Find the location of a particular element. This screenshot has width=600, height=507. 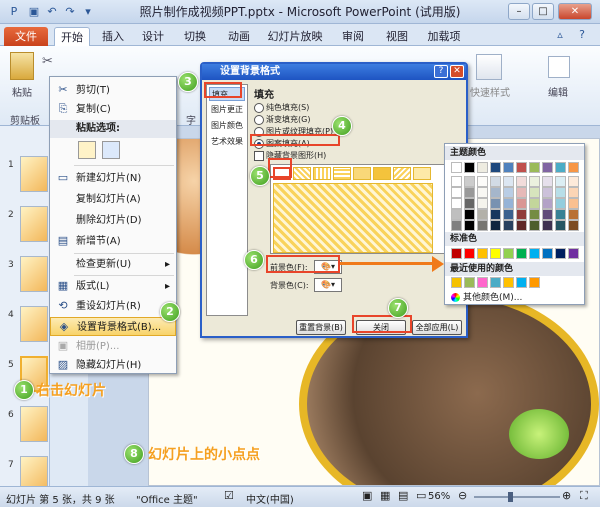

zoom-slider-thumb is located at coordinates (510, 497).